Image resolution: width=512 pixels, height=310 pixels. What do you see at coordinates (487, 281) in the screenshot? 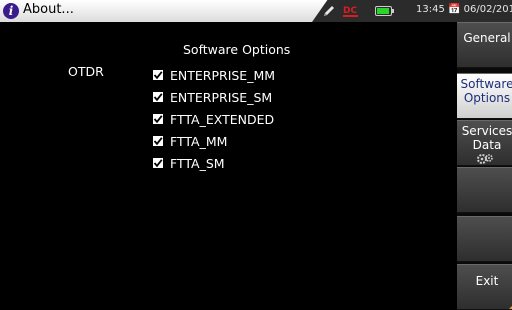
I see `softkey-exit-label: Exit` at bounding box center [487, 281].